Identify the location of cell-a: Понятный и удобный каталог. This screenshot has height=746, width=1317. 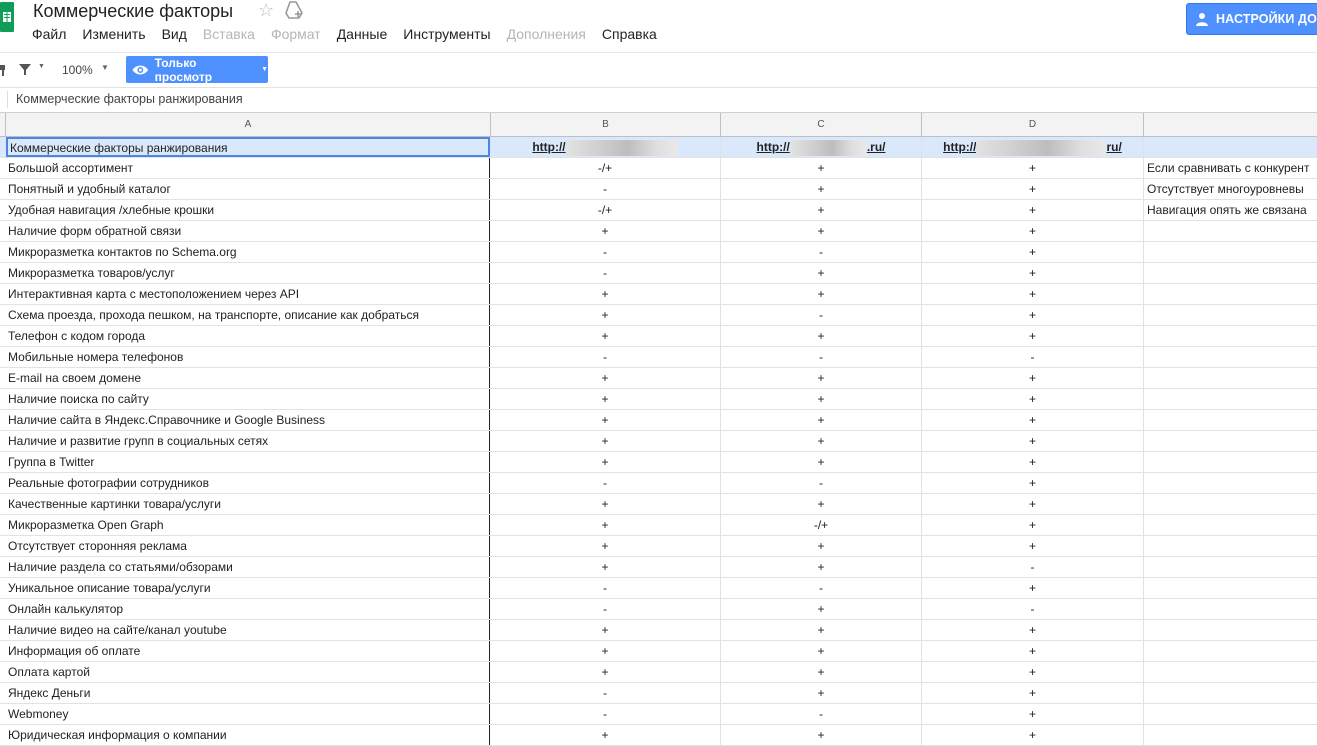
(248, 189).